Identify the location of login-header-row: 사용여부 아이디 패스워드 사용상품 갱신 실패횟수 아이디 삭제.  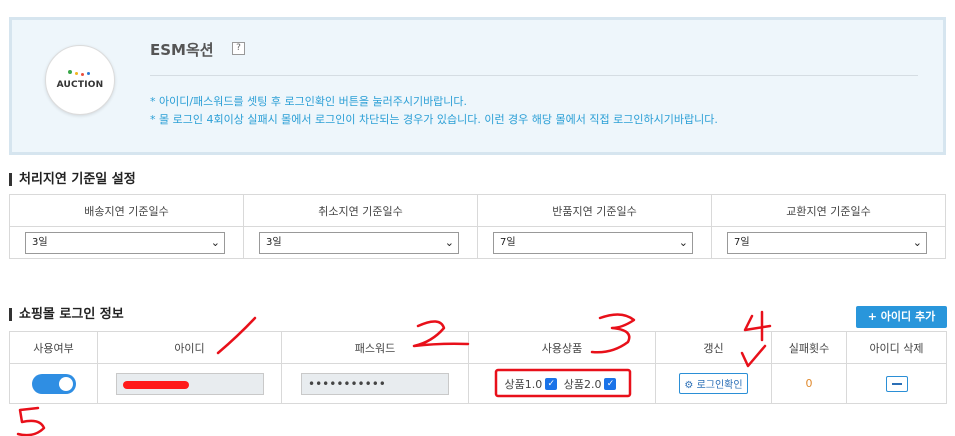
(478, 347).